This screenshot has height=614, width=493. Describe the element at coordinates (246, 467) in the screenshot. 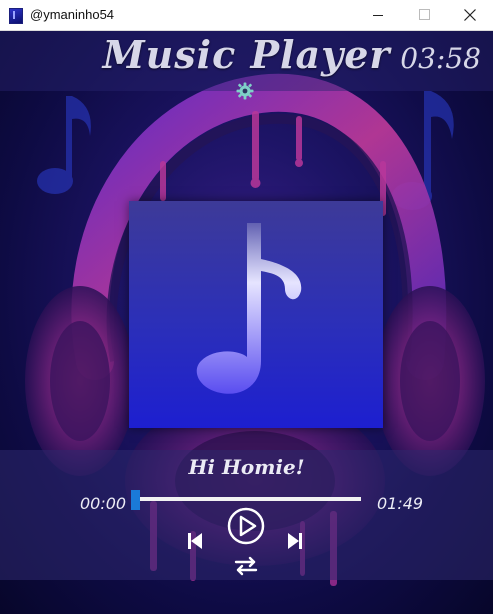

I see `song-title: Hi Homie!` at that location.